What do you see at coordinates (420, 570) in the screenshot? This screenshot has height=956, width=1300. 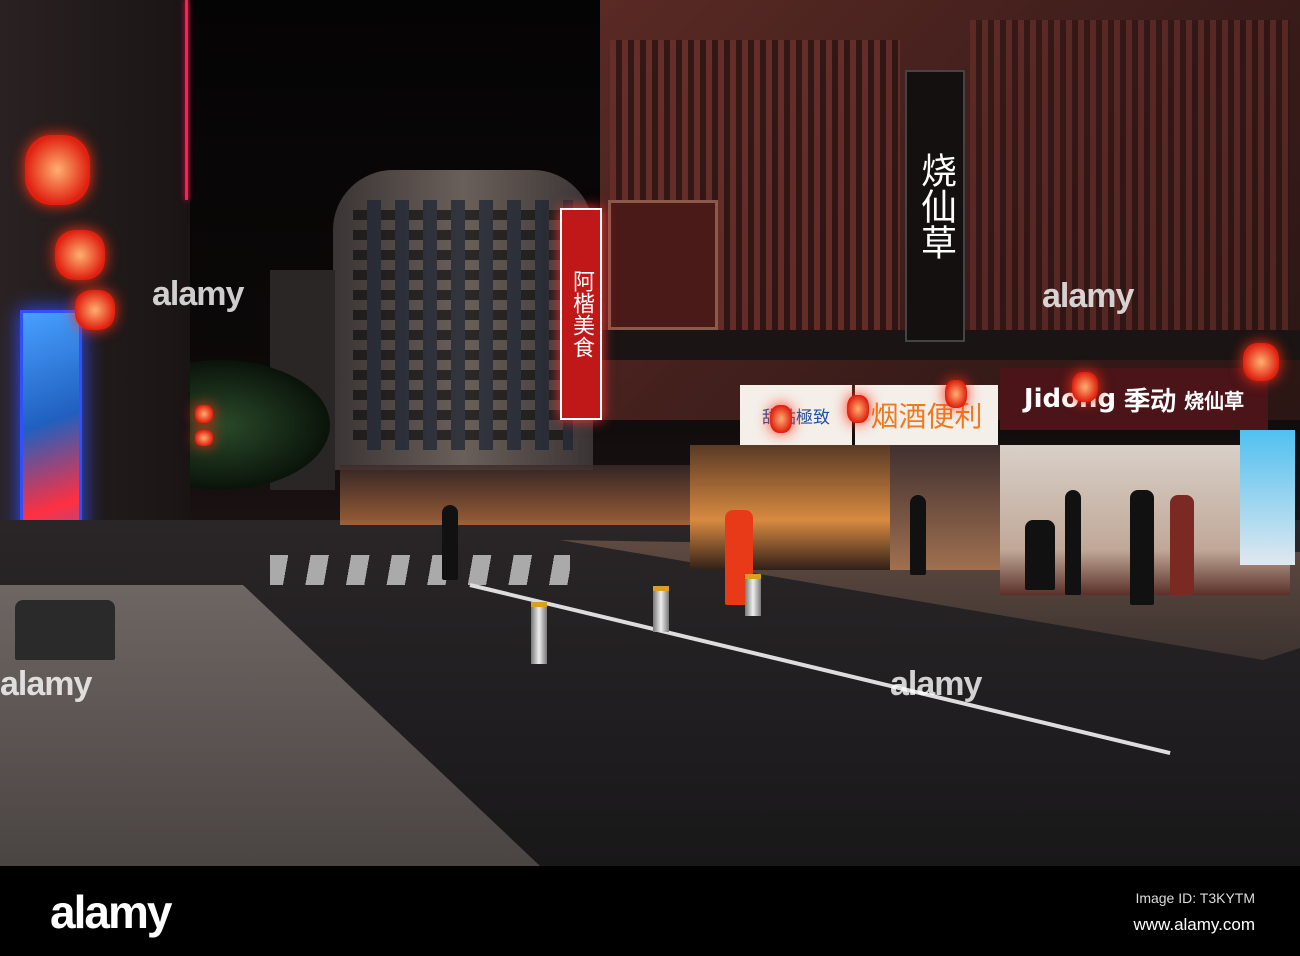 I see `crosswalk` at bounding box center [420, 570].